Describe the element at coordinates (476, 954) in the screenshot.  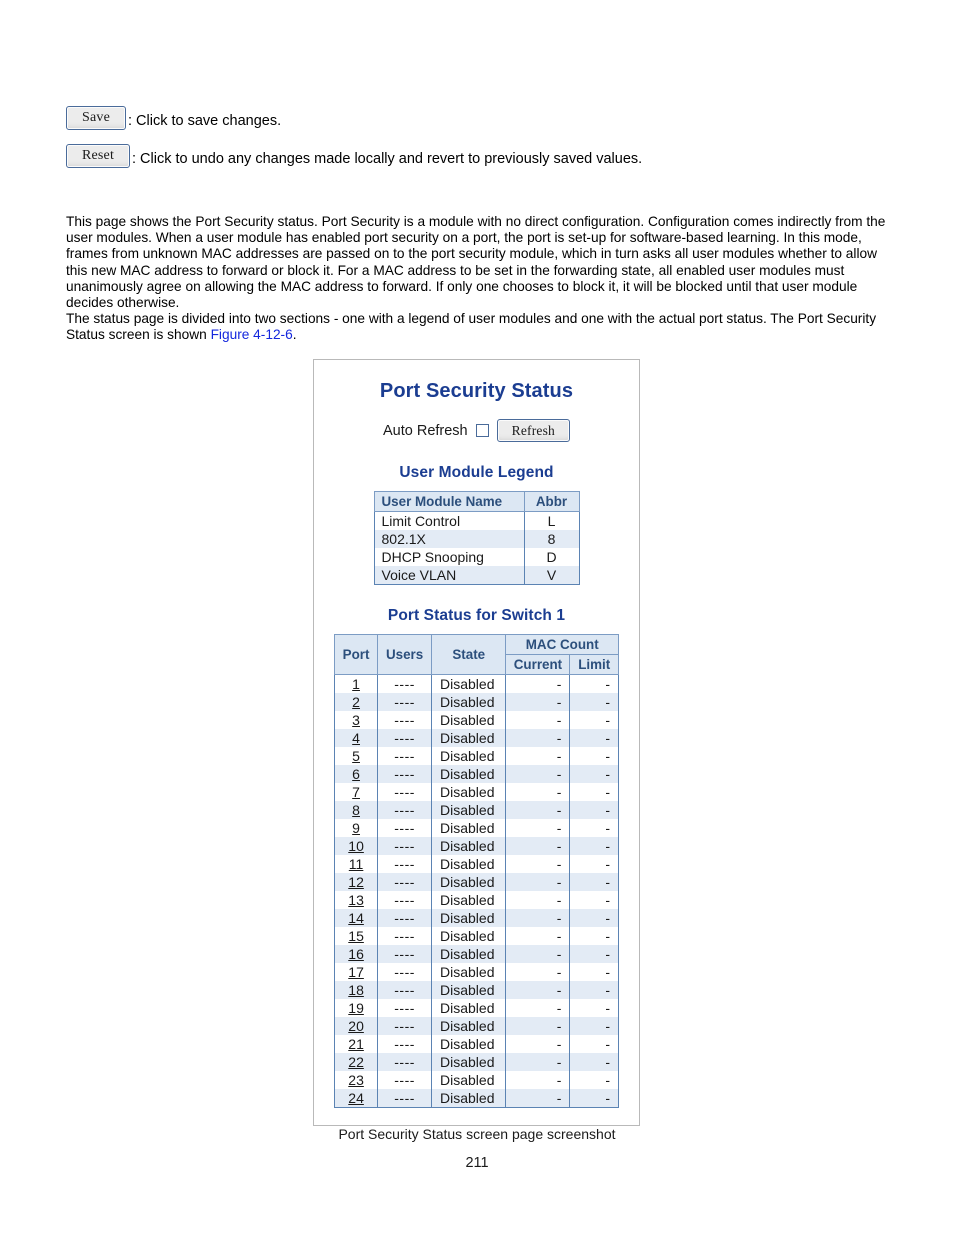
I see `table-row: 16 ---- Disabled - -` at that location.